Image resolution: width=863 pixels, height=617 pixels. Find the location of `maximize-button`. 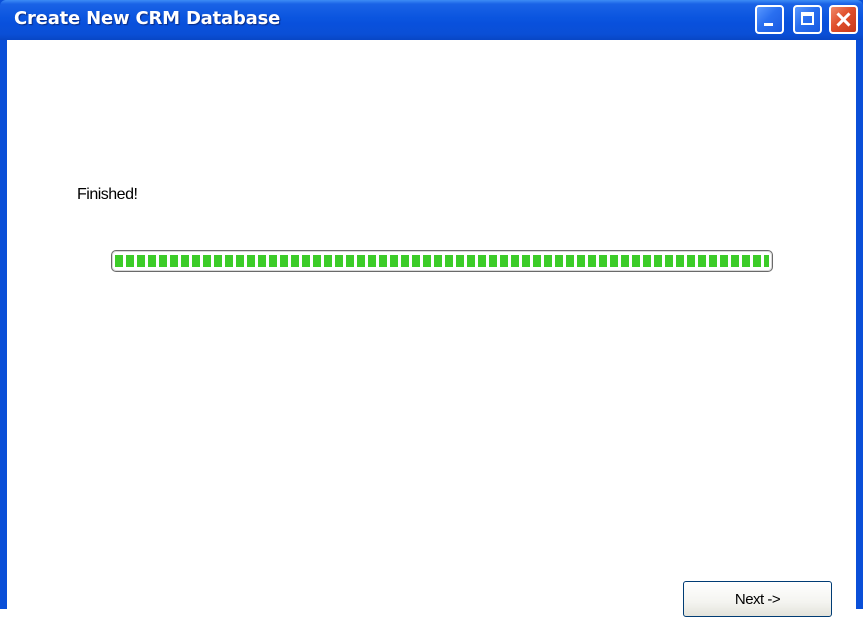

maximize-button is located at coordinates (807, 19).